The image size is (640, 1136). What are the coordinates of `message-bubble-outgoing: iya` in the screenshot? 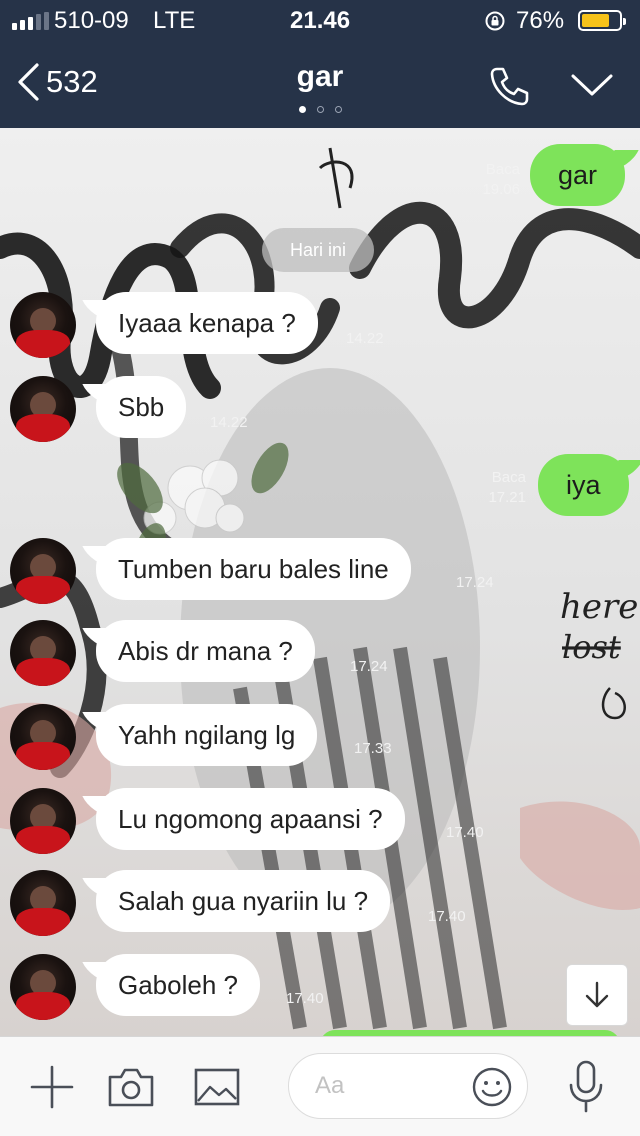 It's located at (583, 485).